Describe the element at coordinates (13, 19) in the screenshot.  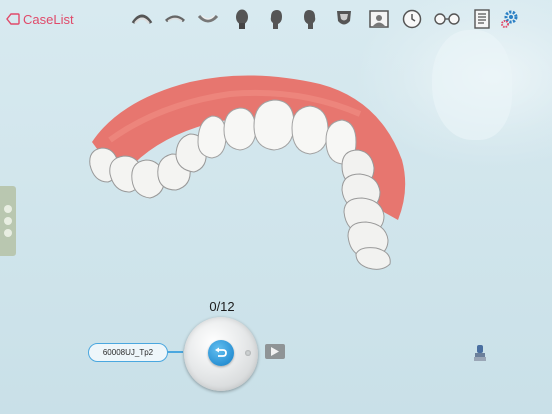
I see `back-tab-icon` at that location.